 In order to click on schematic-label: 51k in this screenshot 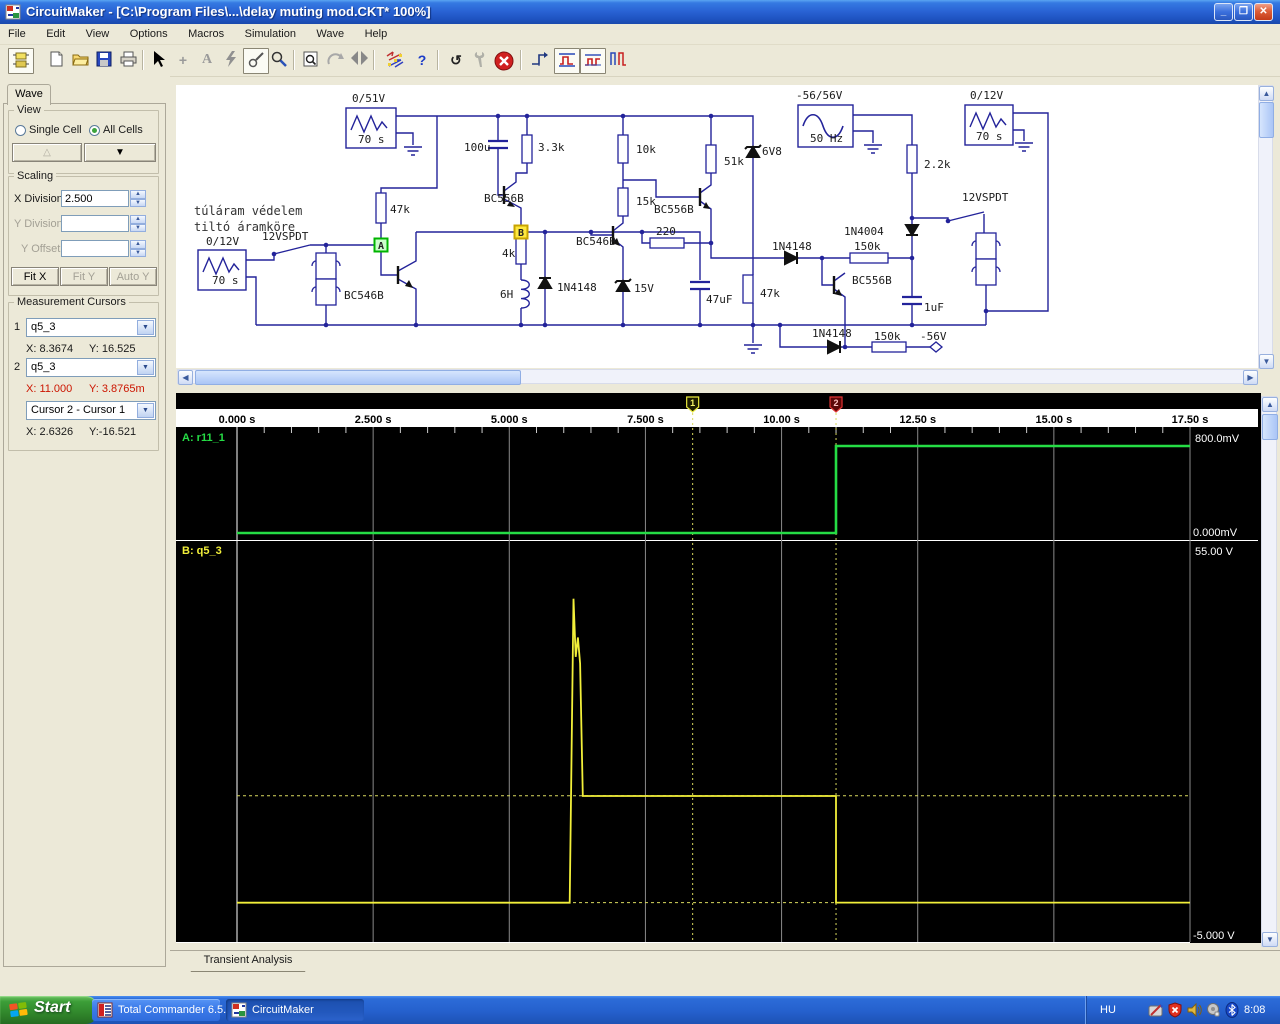, I will do `click(734, 161)`.